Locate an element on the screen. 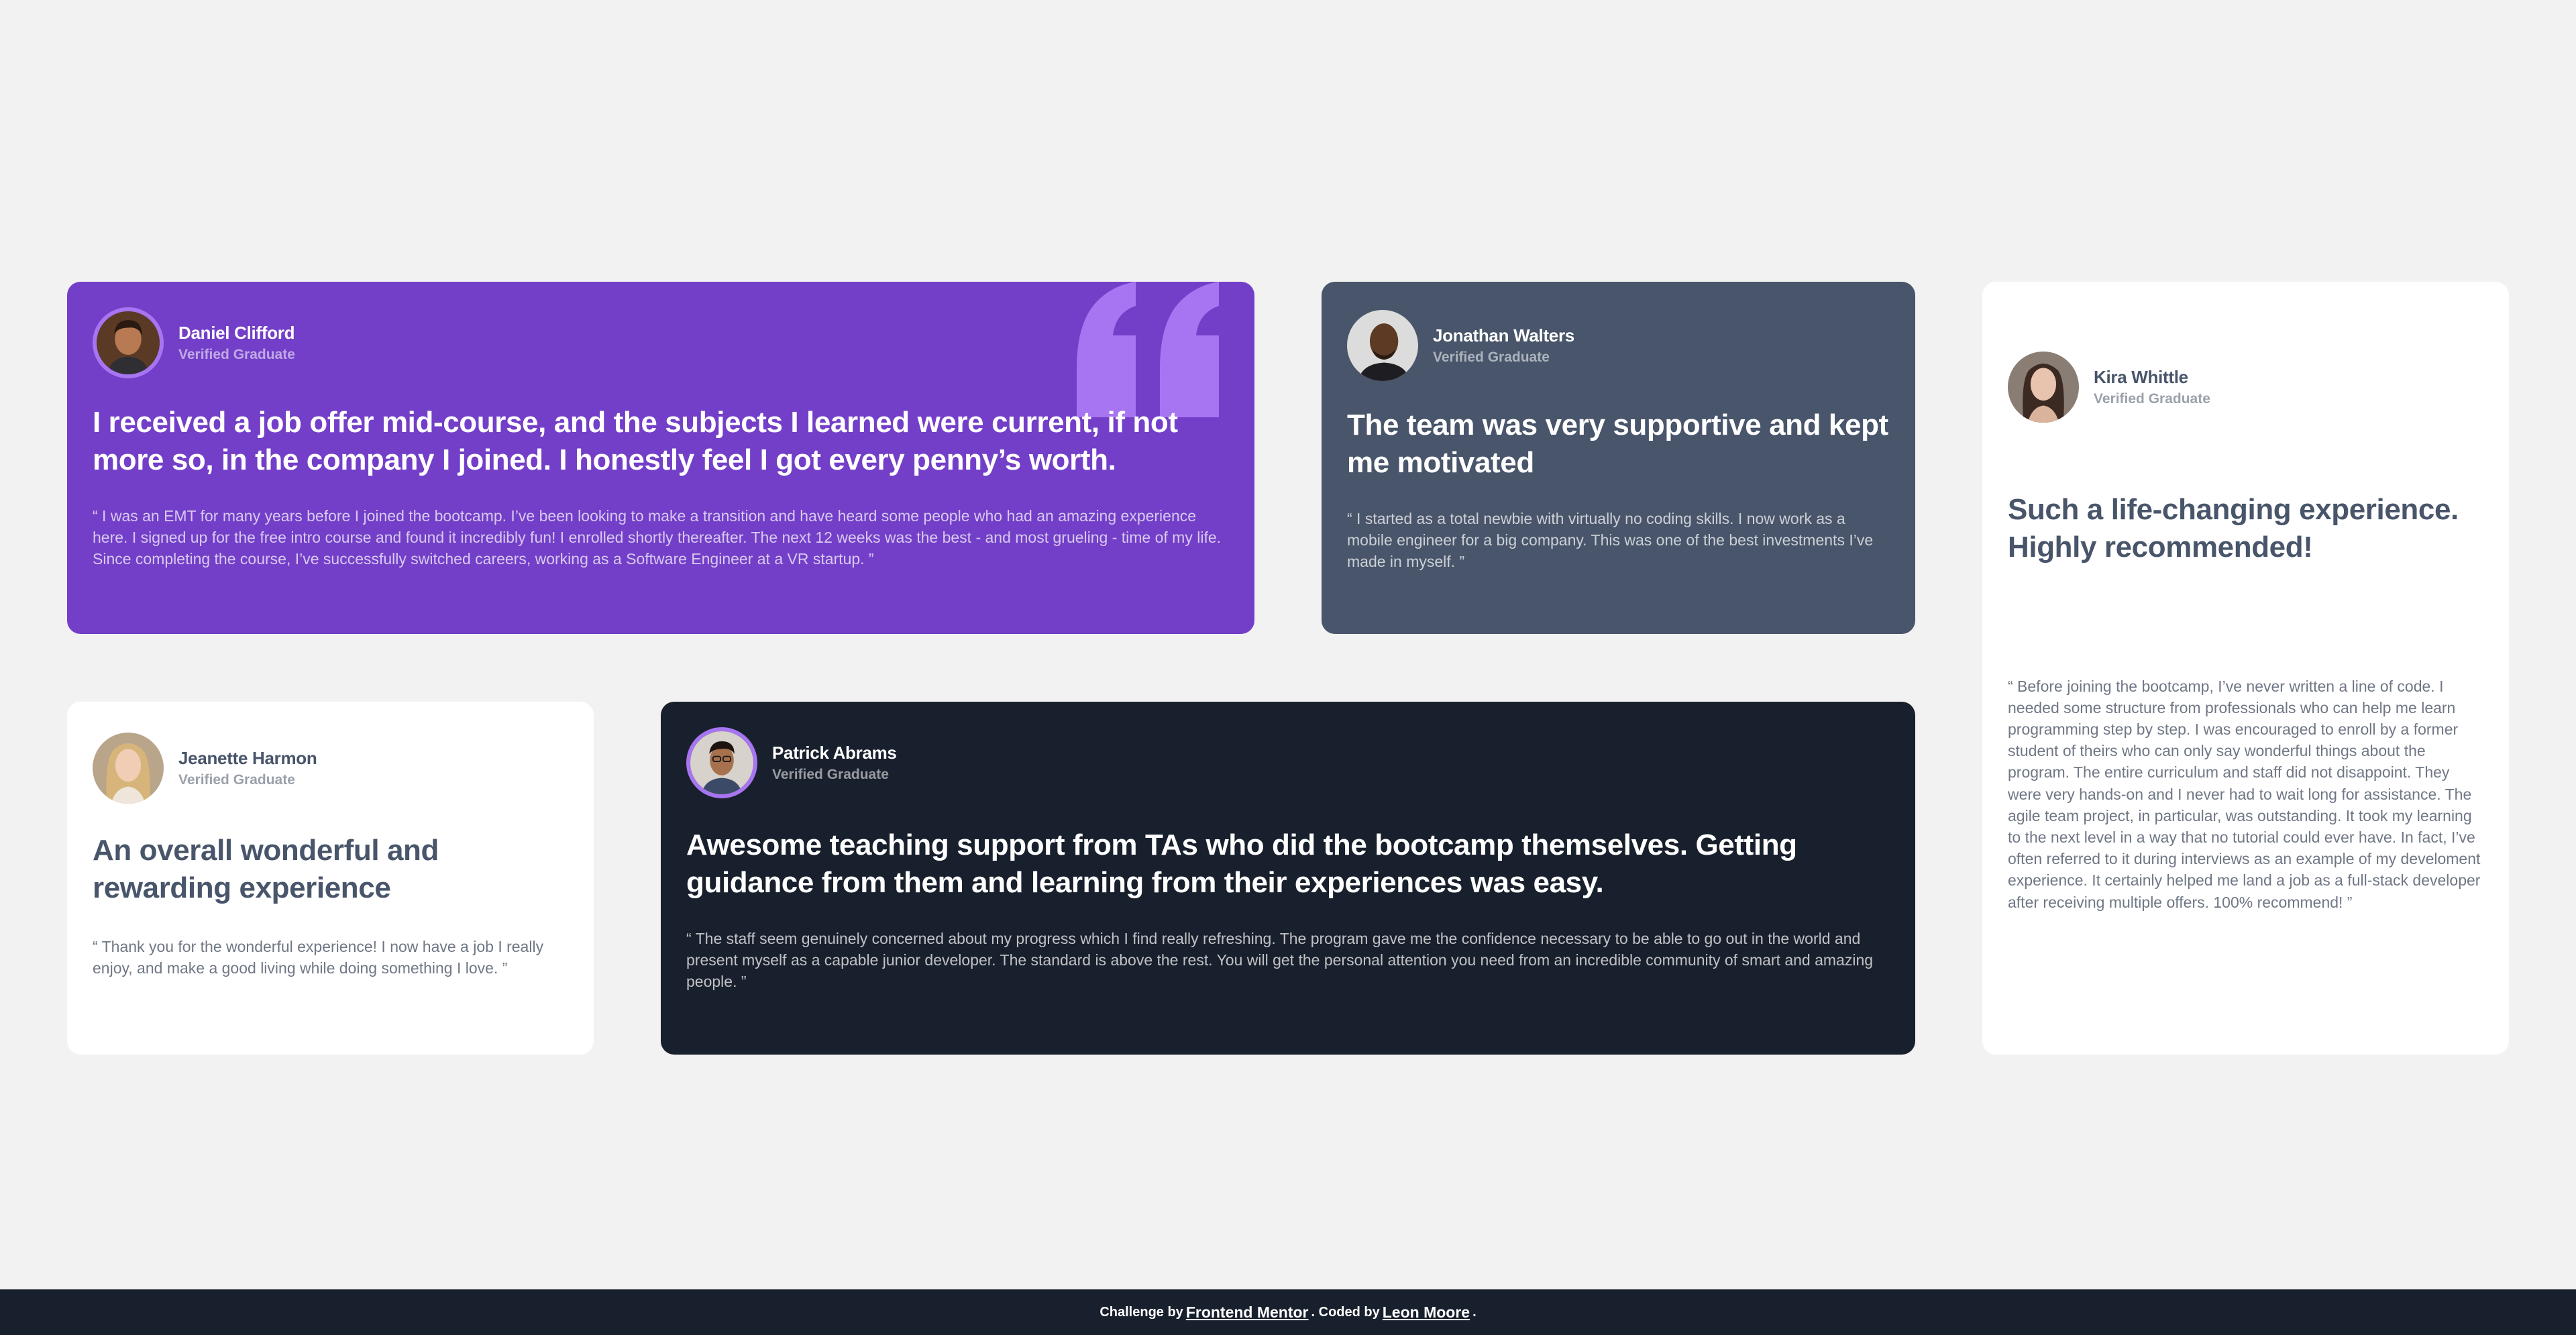 The image size is (2576, 1335). author-info: Patrick Abrams Verified Graduate is located at coordinates (834, 763).